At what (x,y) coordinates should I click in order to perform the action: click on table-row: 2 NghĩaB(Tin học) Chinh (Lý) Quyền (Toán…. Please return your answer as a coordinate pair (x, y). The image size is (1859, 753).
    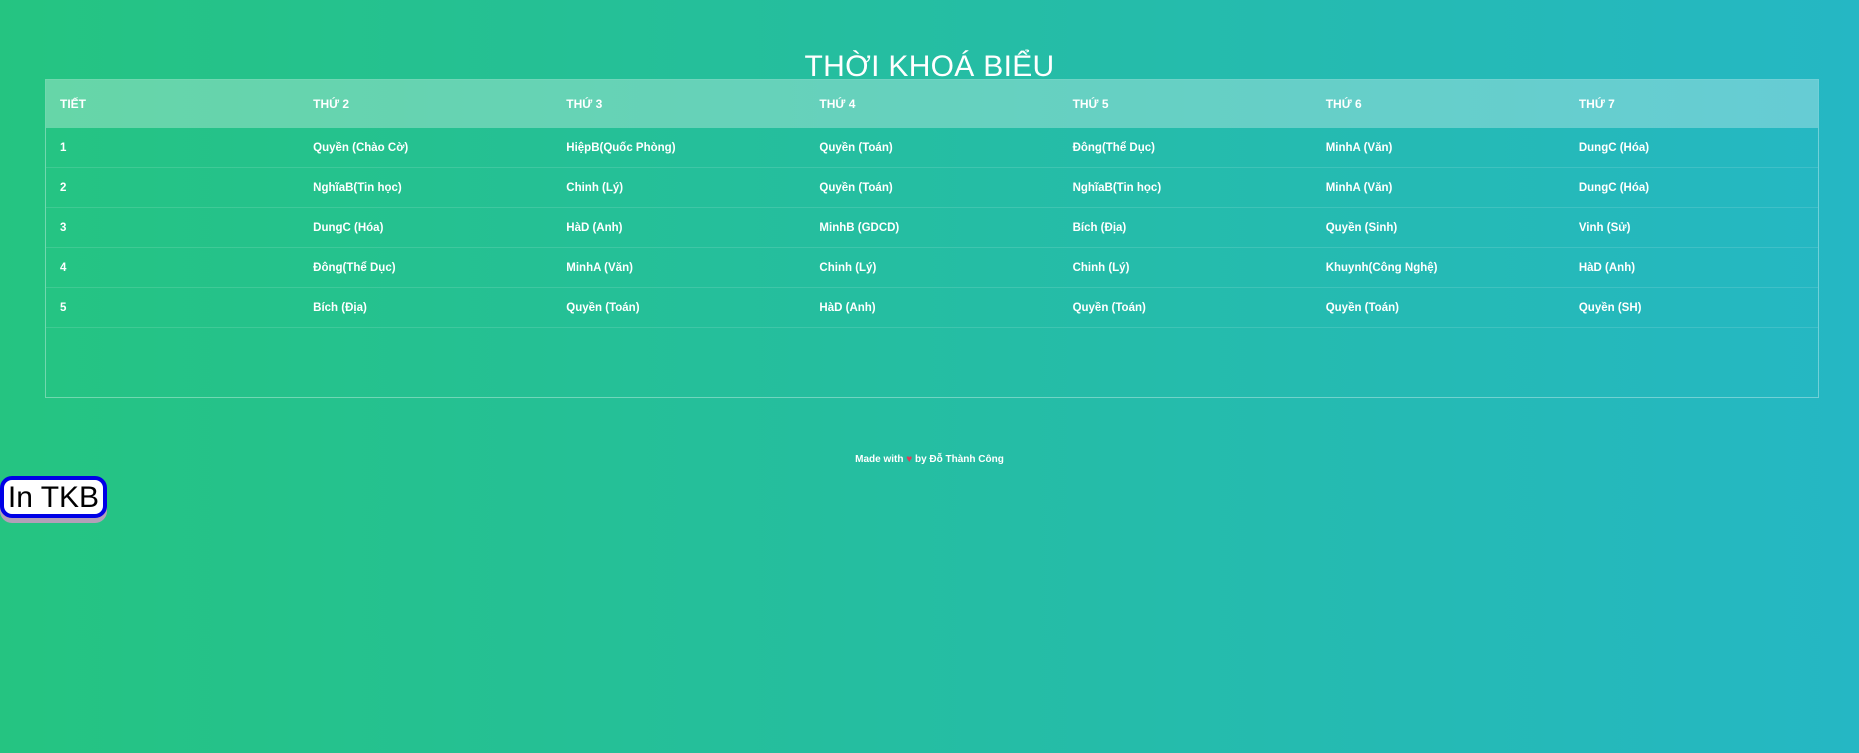
    Looking at the image, I should click on (932, 188).